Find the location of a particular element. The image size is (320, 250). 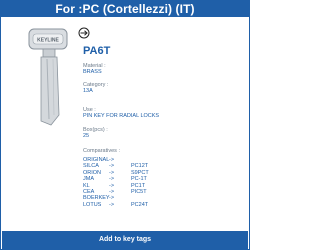

circle-arrow-right-icon is located at coordinates (84, 33).